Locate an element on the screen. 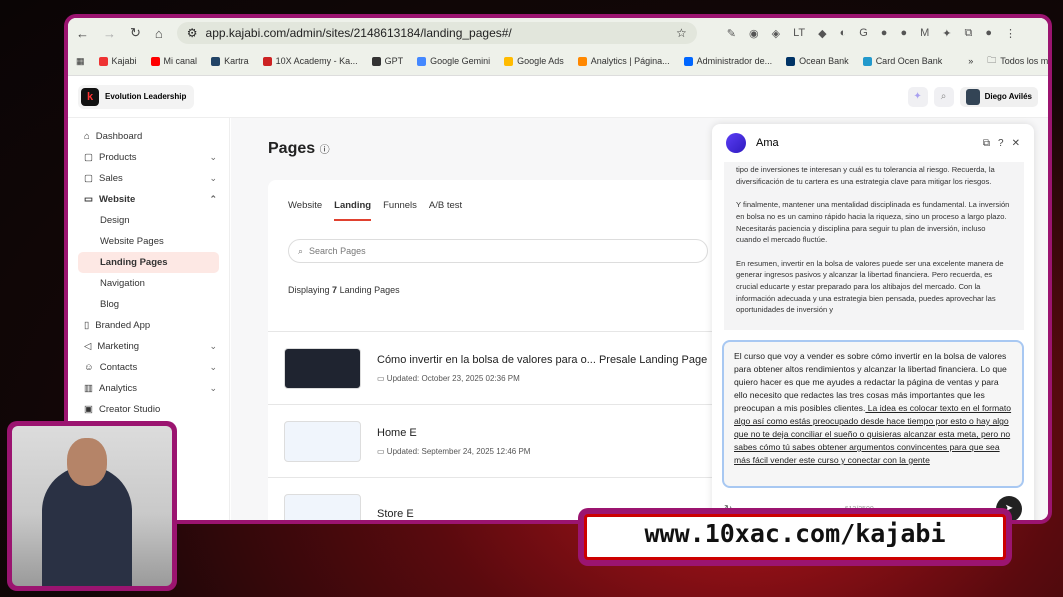 The image size is (1063, 597). help-icon: ? is located at coordinates (1001, 143).